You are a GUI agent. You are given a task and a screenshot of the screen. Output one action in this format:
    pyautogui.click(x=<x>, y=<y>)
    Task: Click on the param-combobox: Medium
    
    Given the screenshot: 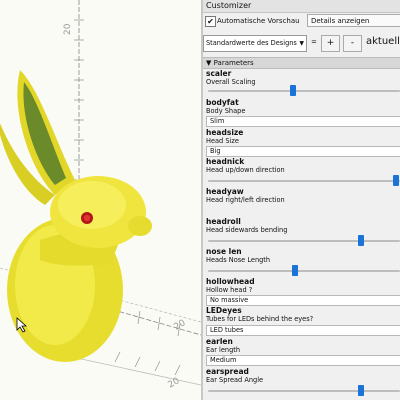 What is the action you would take?
    pyautogui.click(x=303, y=360)
    